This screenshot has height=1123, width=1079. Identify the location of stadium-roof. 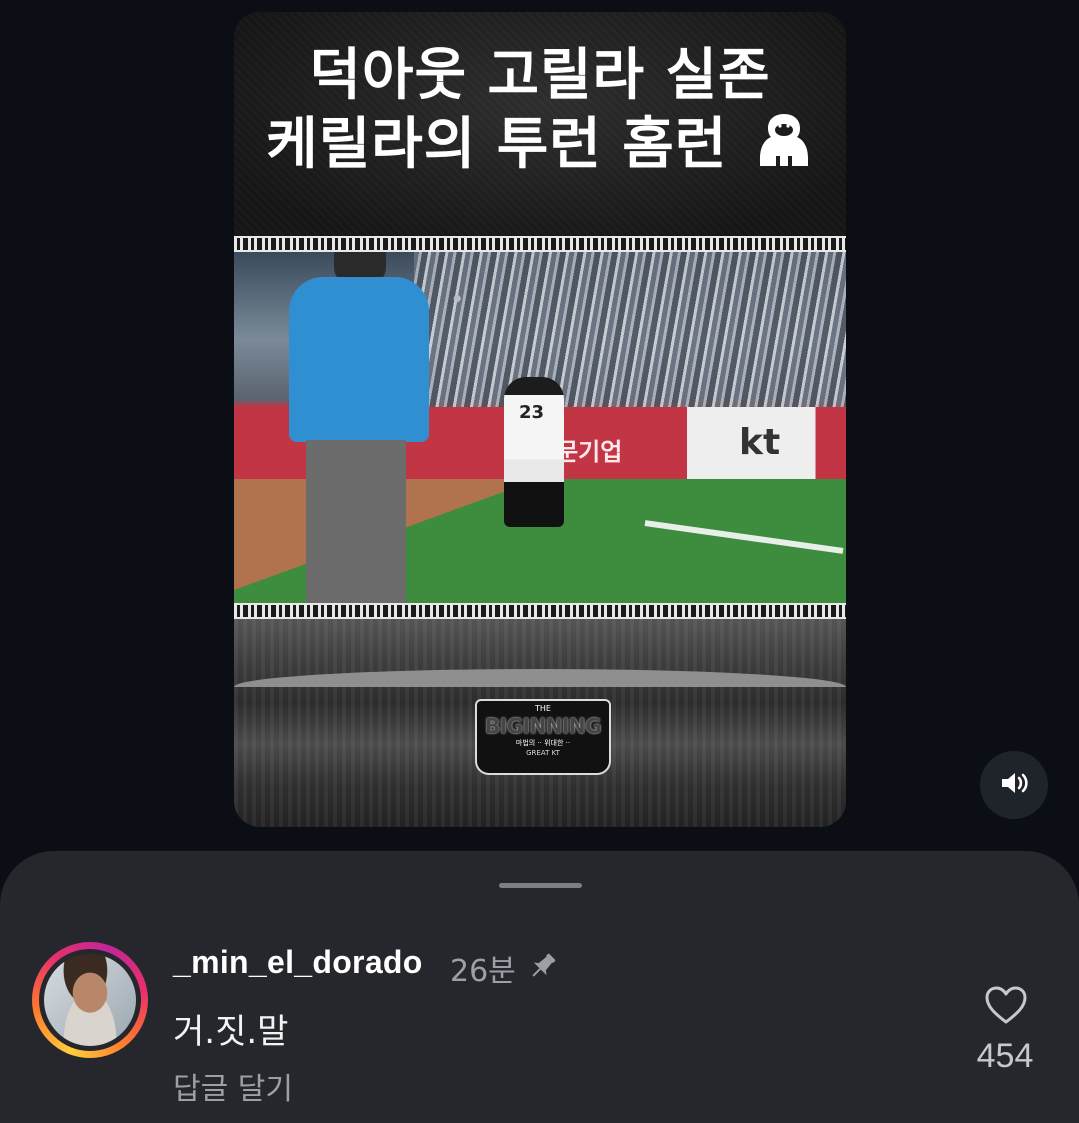
(540, 678).